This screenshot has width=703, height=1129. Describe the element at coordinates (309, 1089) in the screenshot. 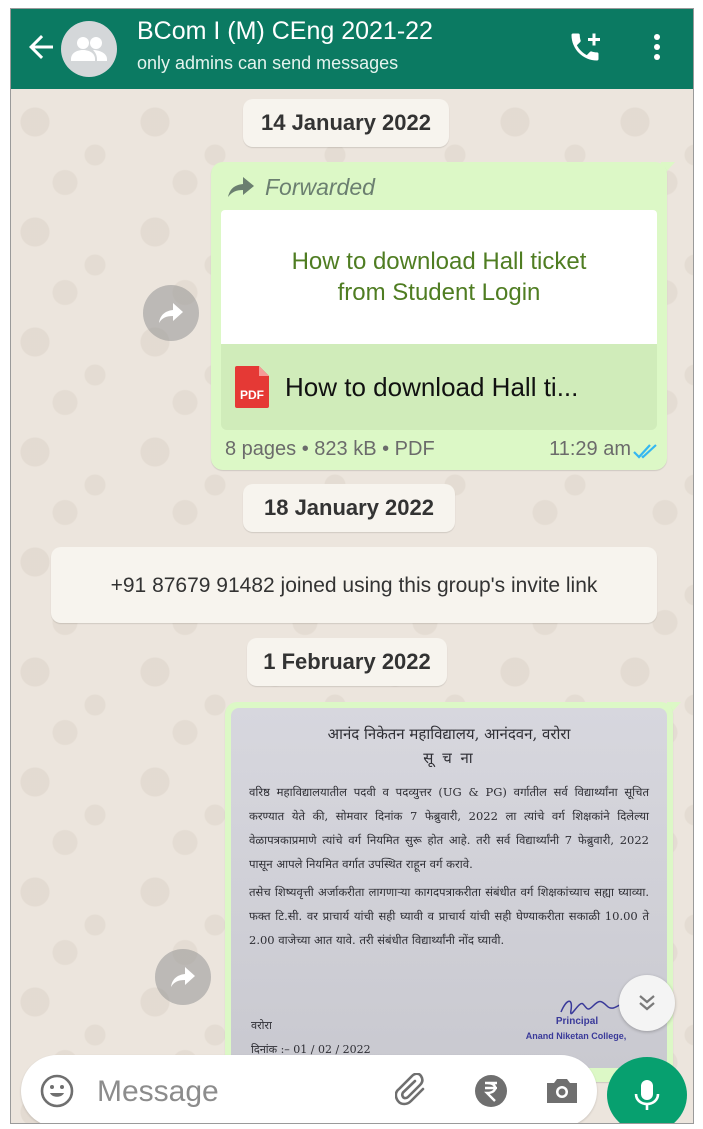

I see `message-input-bar: Message` at that location.